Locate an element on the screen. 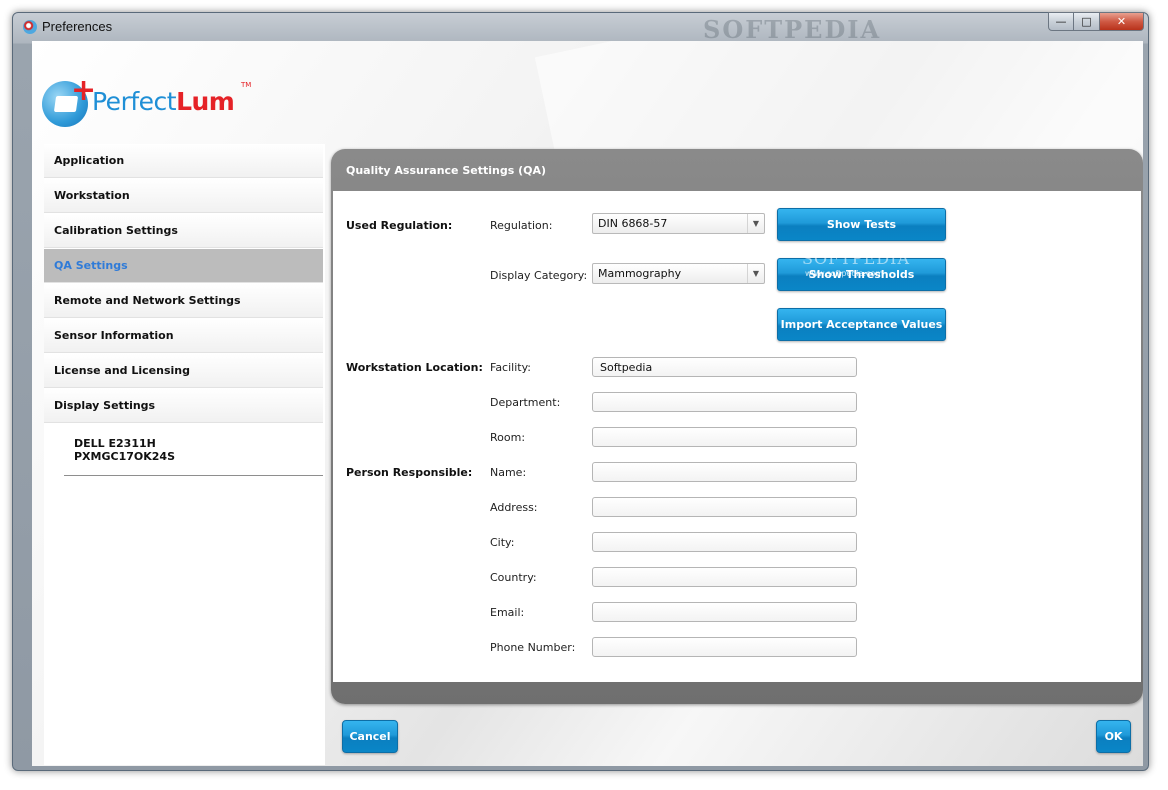 Image resolution: width=1168 pixels, height=790 pixels. close-icon: ✕ is located at coordinates (1121, 21).